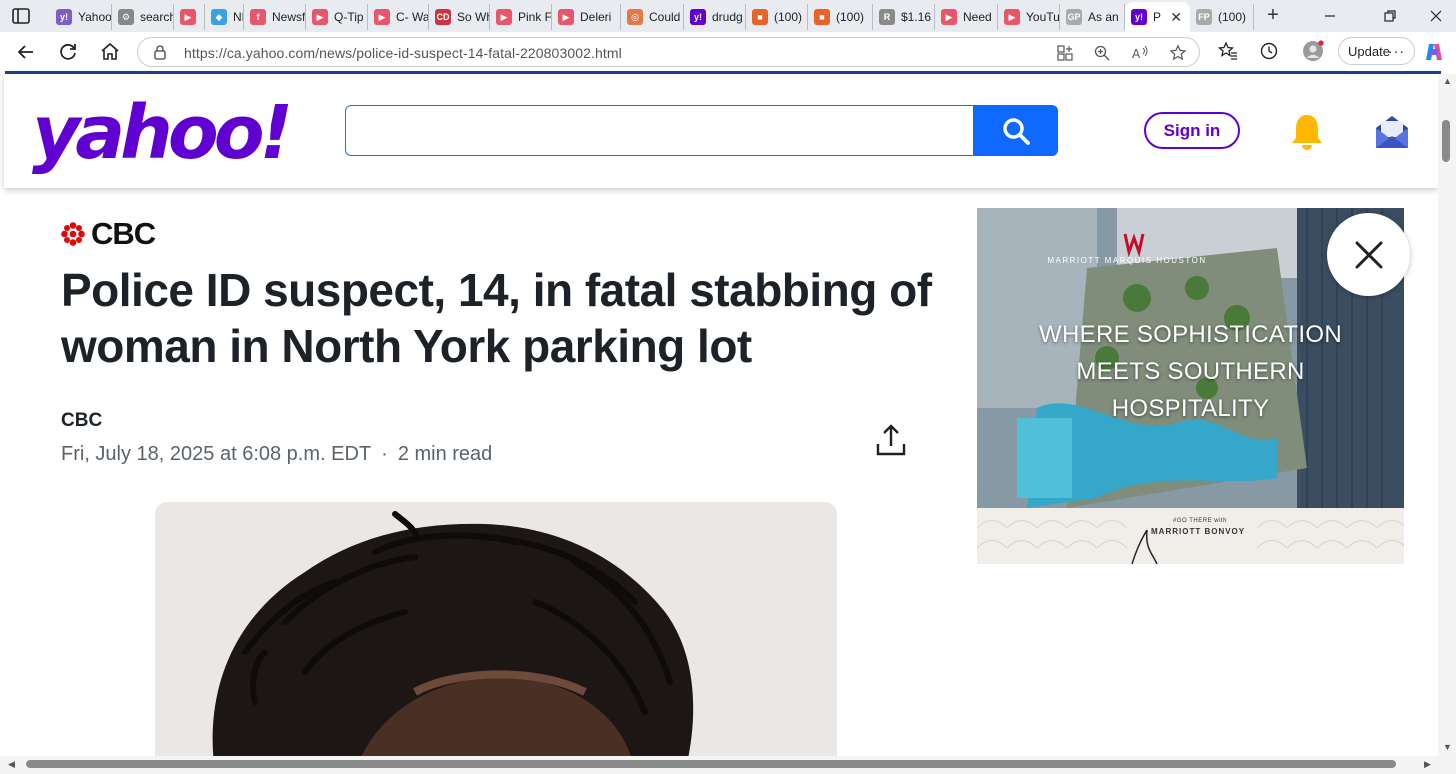 This screenshot has width=1456, height=774. Describe the element at coordinates (1447, 415) in the screenshot. I see `vertical-scrollbar: ▲ ▼` at that location.